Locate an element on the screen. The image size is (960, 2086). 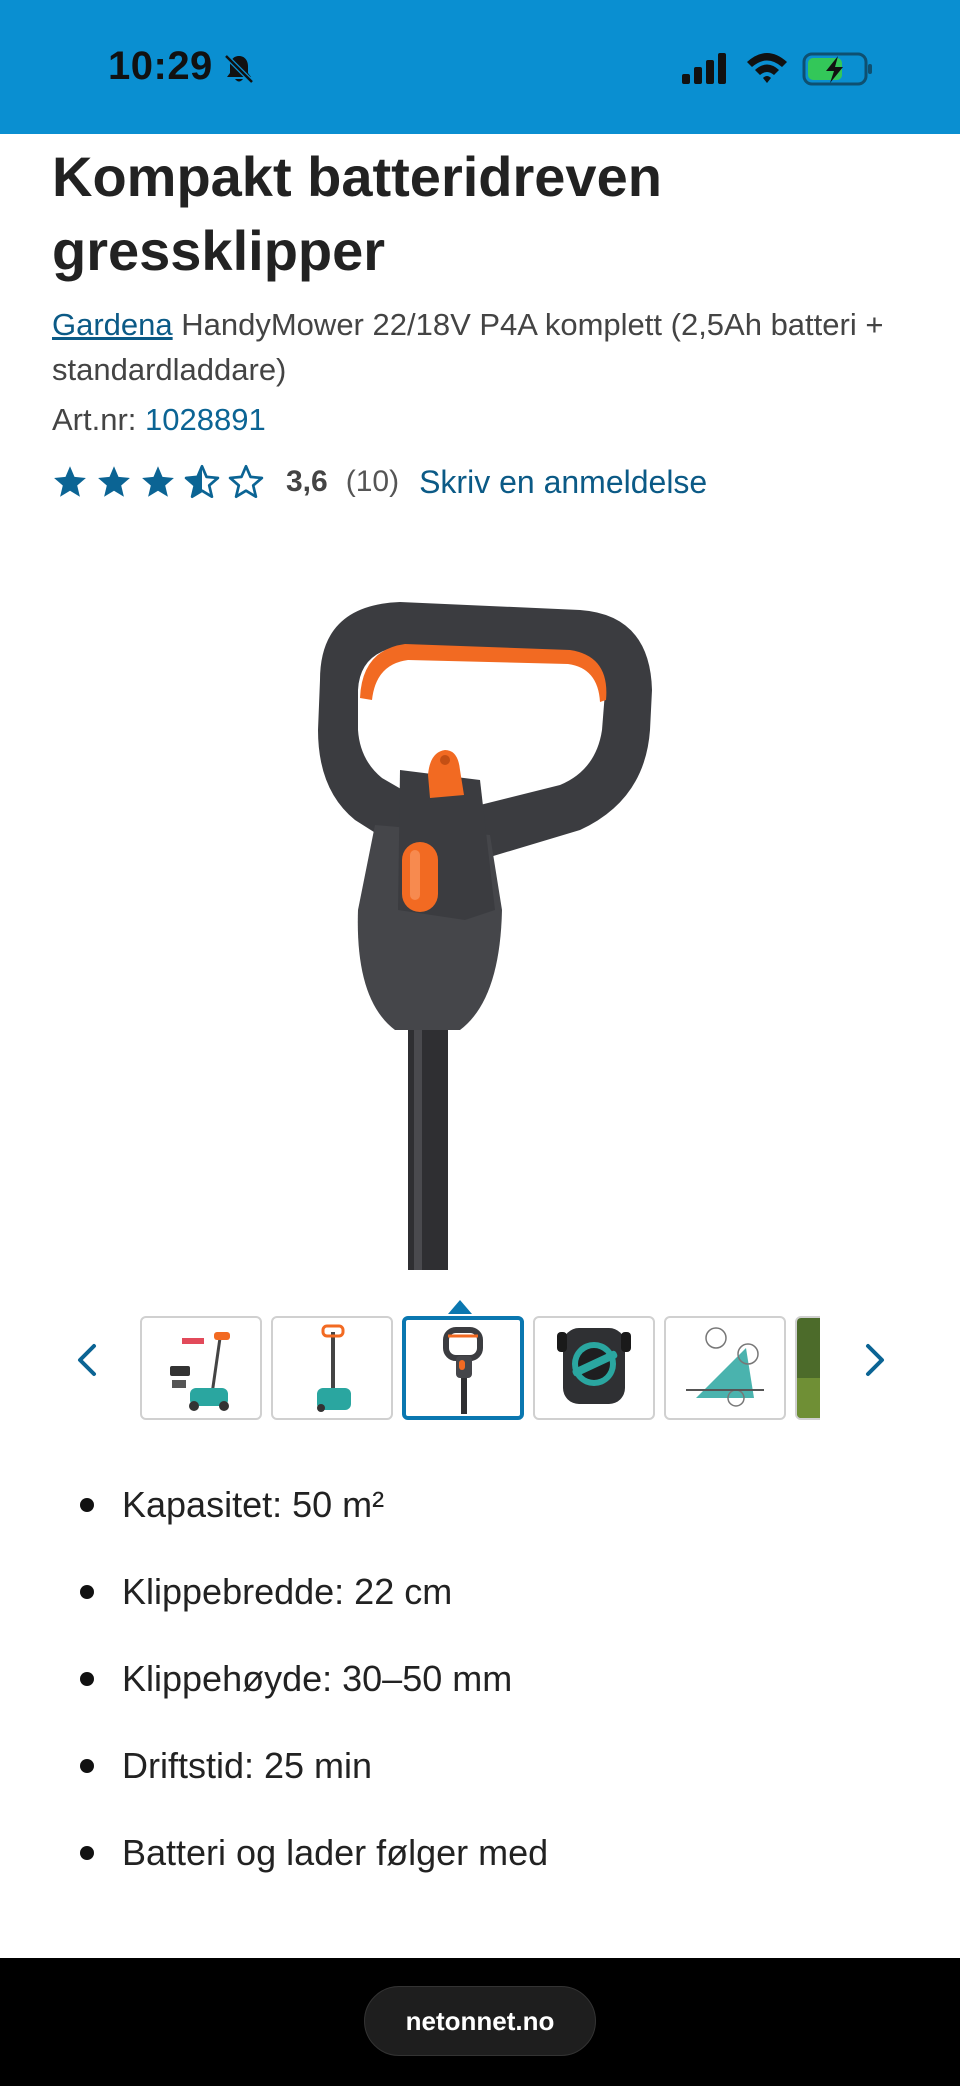
star-empty-icon is located at coordinates (246, 481).